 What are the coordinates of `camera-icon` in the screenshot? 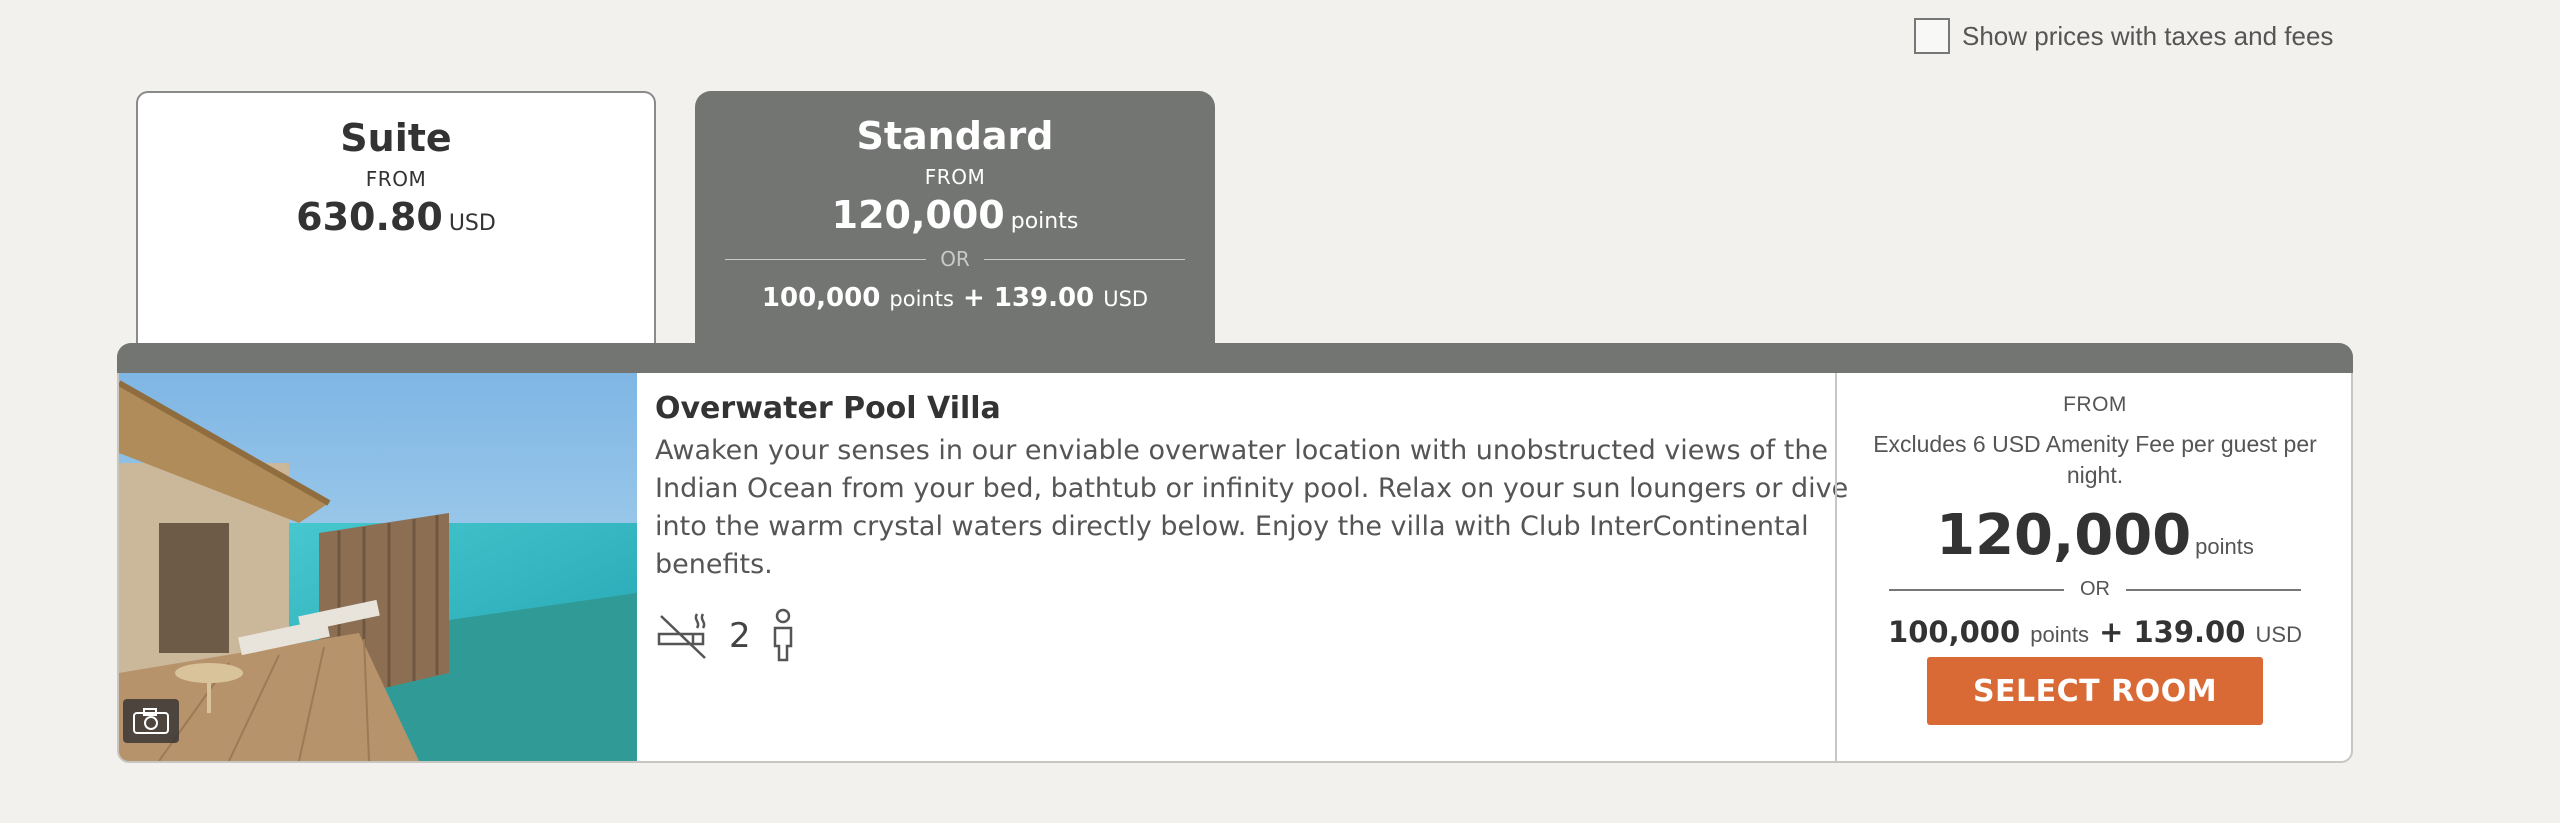 It's located at (151, 721).